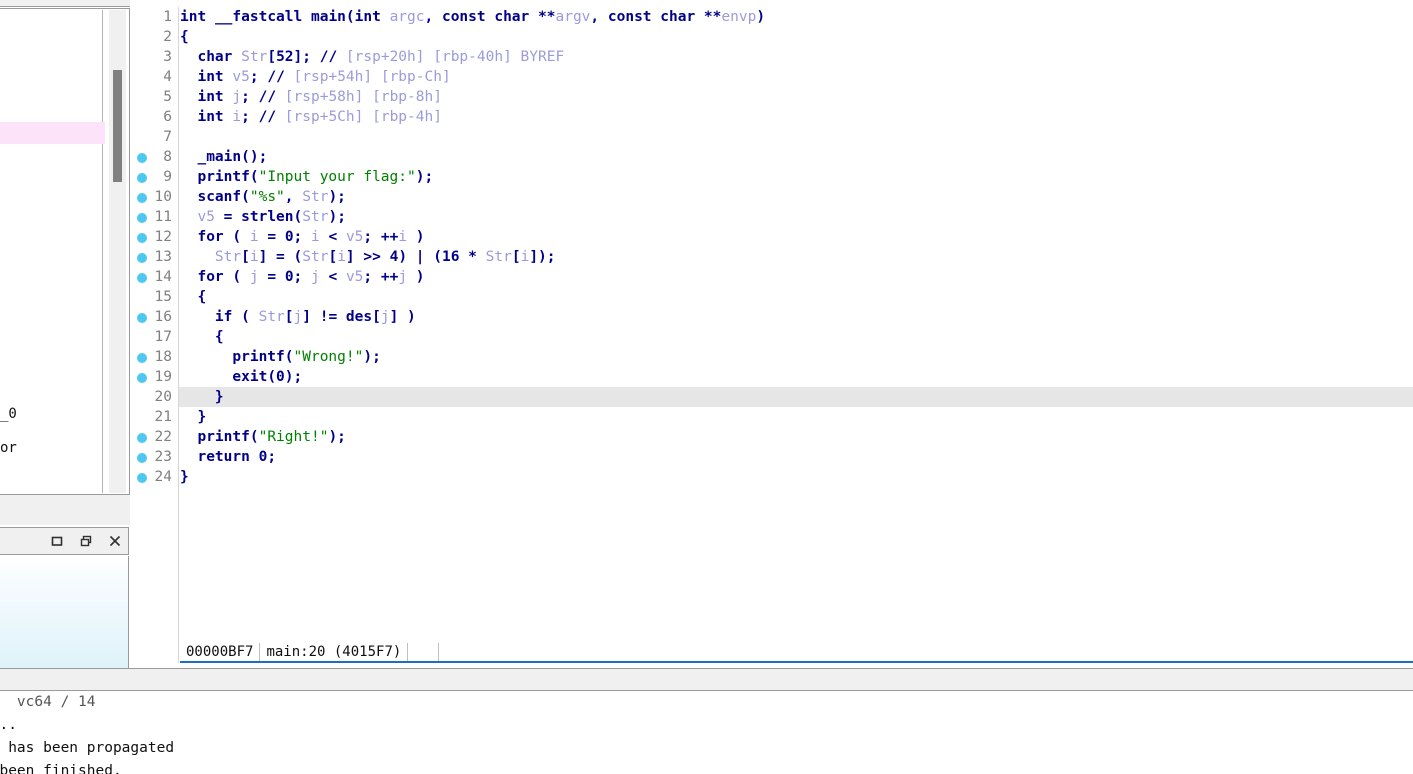 The width and height of the screenshot is (1413, 774). What do you see at coordinates (155, 377) in the screenshot?
I see `gutter-row: 19` at bounding box center [155, 377].